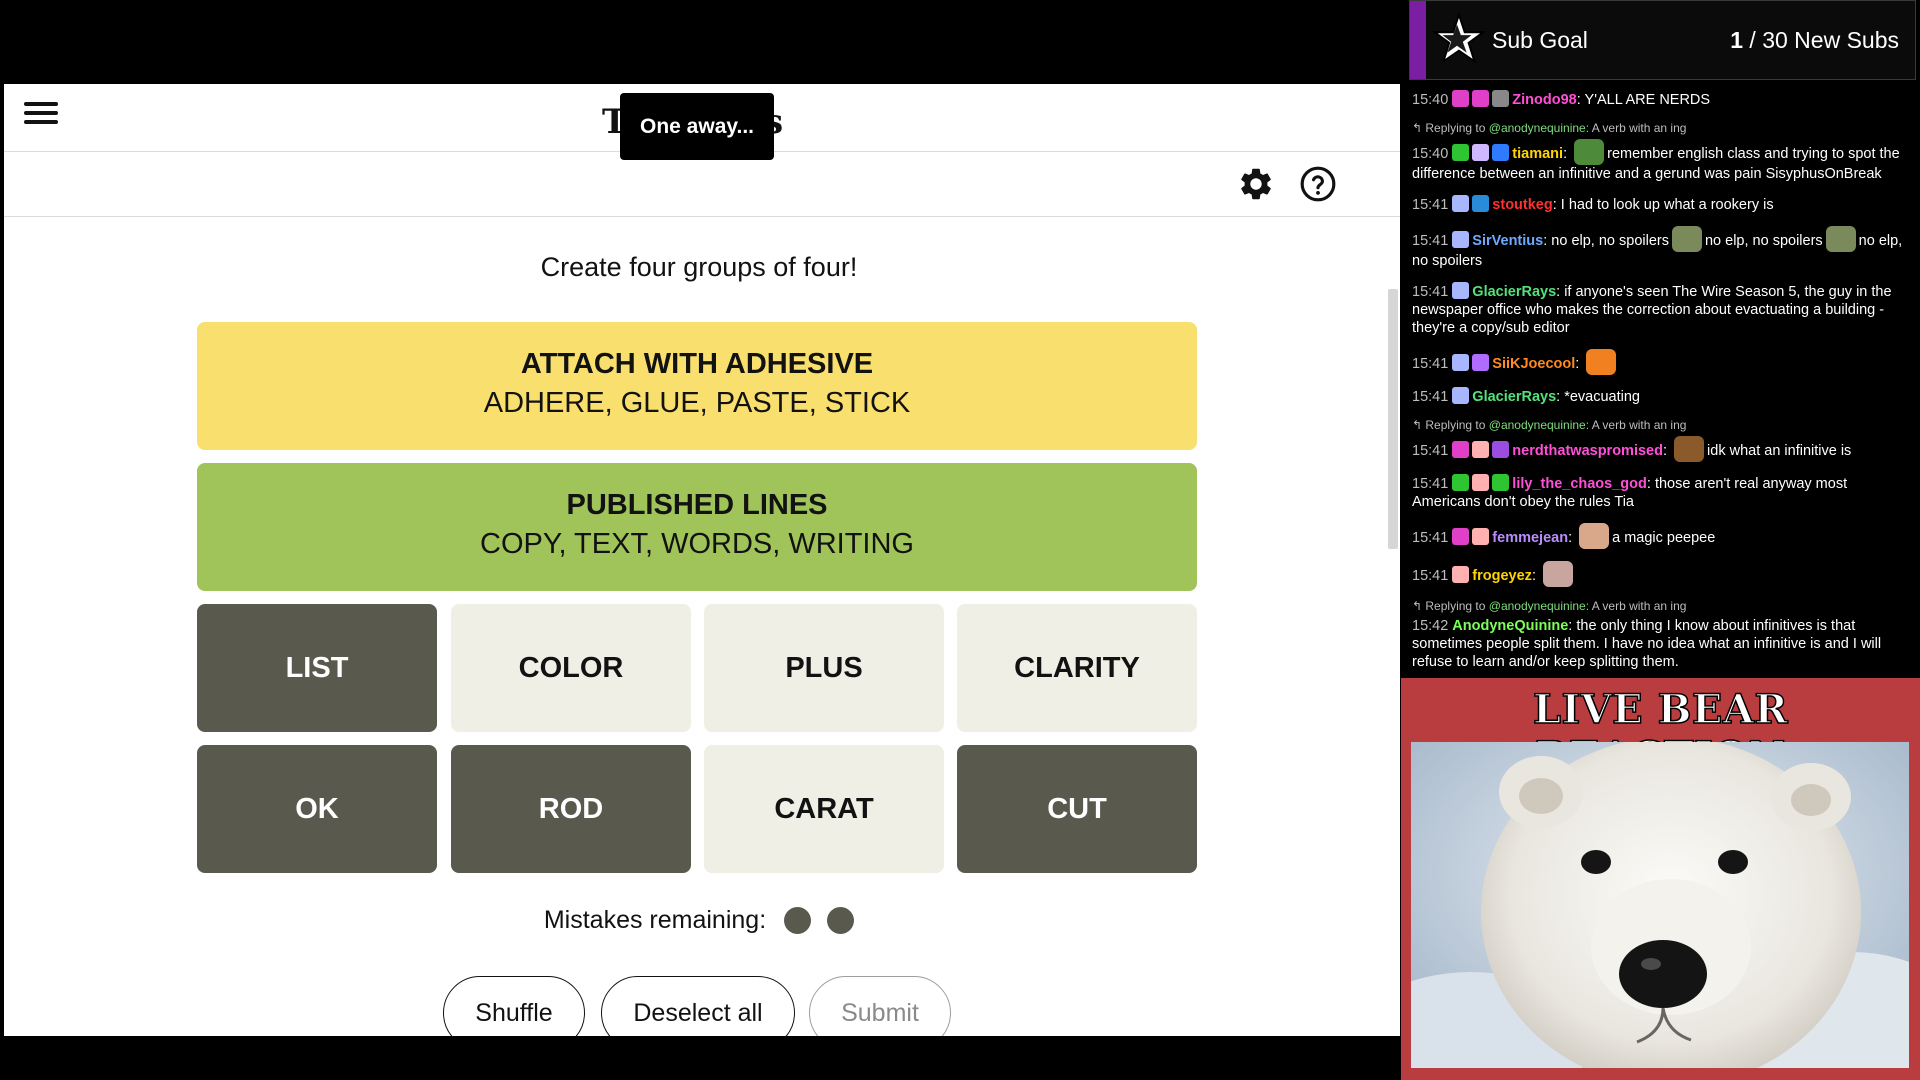 The width and height of the screenshot is (1920, 1080). I want to click on chat-username: lily_the_chaos_god, so click(1579, 484).